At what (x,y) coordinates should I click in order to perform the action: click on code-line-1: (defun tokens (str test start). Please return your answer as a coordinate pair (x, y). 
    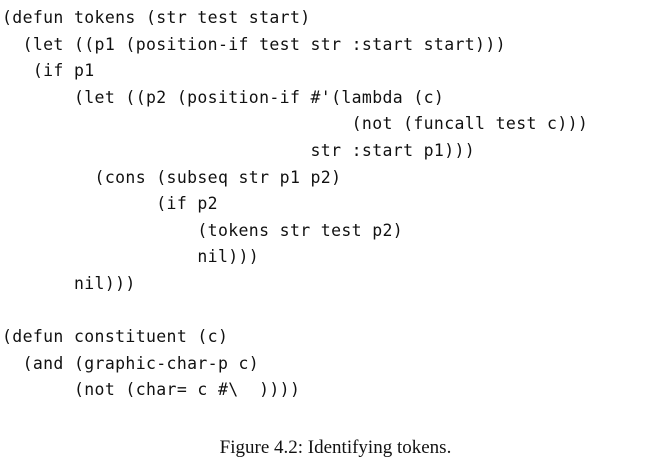
    Looking at the image, I should click on (156, 17).